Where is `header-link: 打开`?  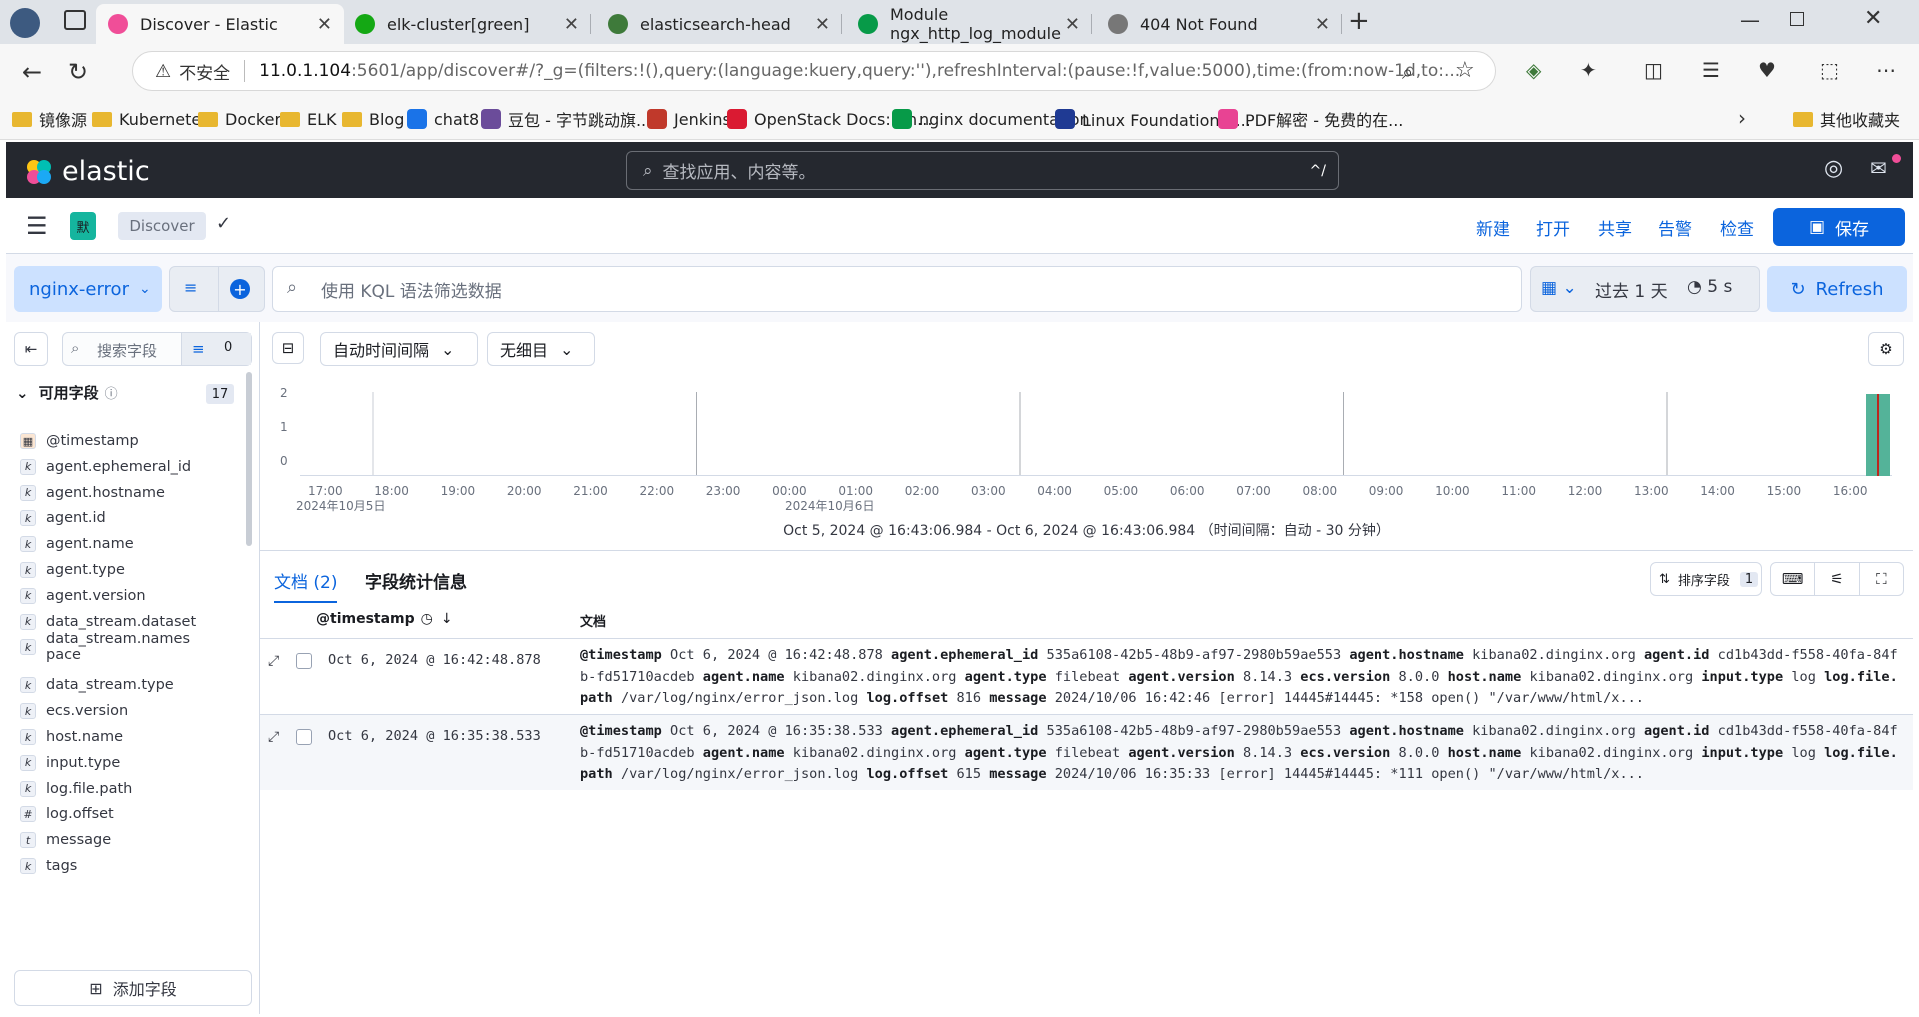 header-link: 打开 is located at coordinates (1553, 227).